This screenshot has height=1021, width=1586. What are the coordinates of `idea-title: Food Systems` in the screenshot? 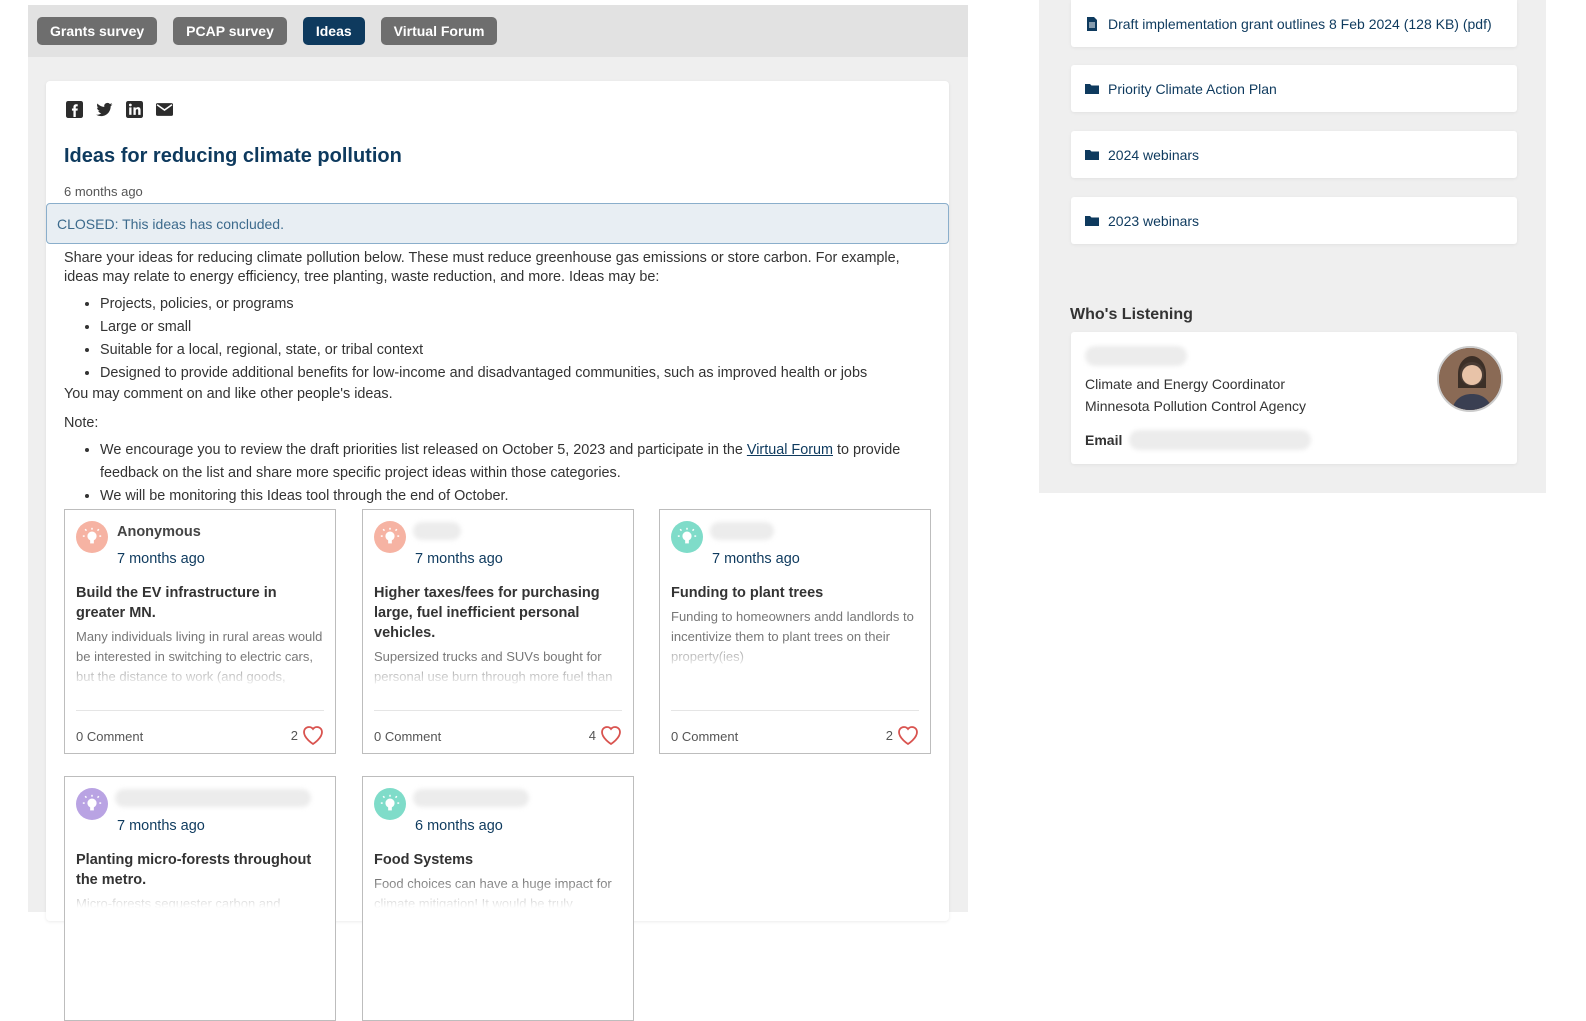 It's located at (500, 860).